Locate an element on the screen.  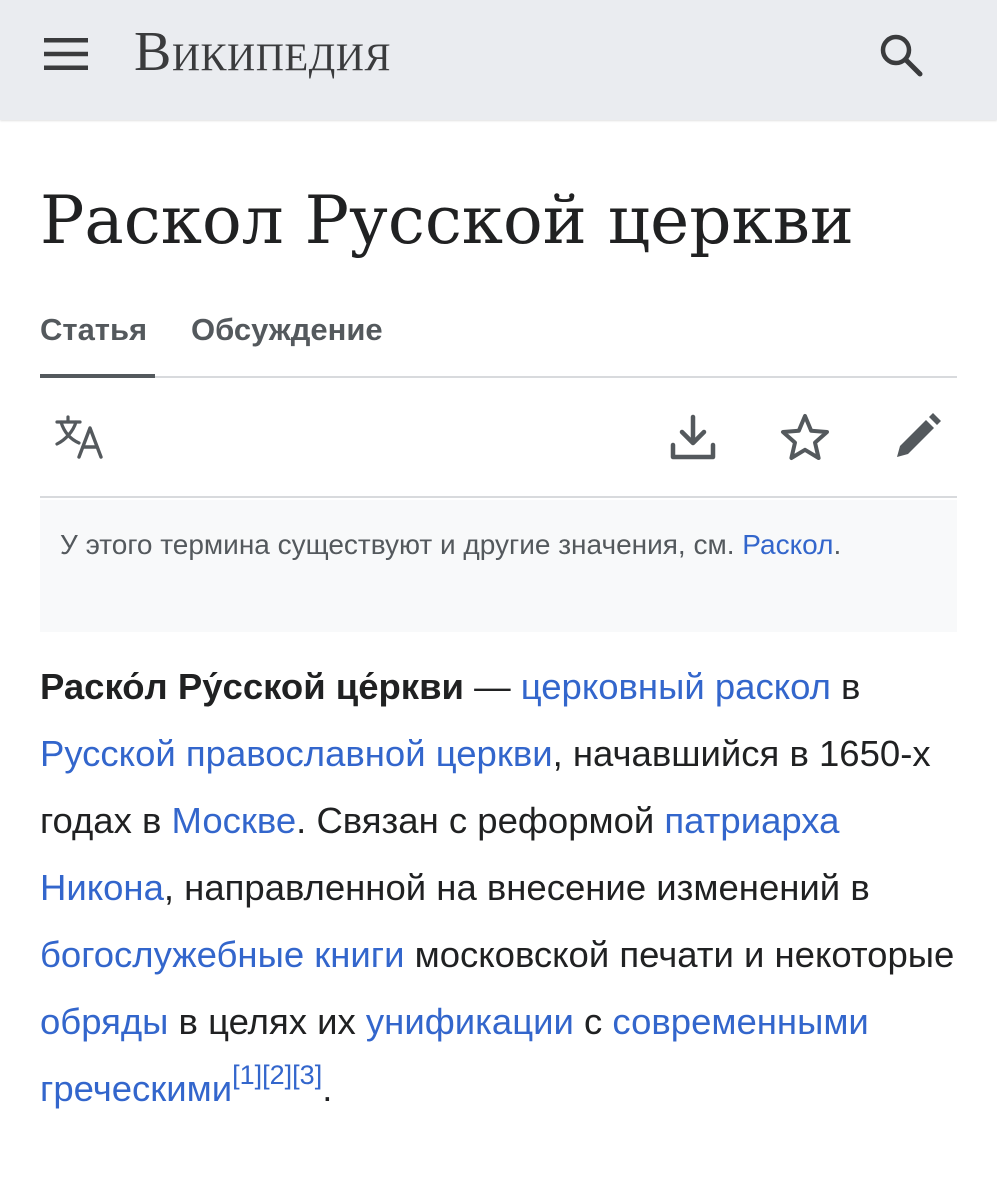
link-russian-orthodox-church: Русской православной церкви is located at coordinates (296, 753).